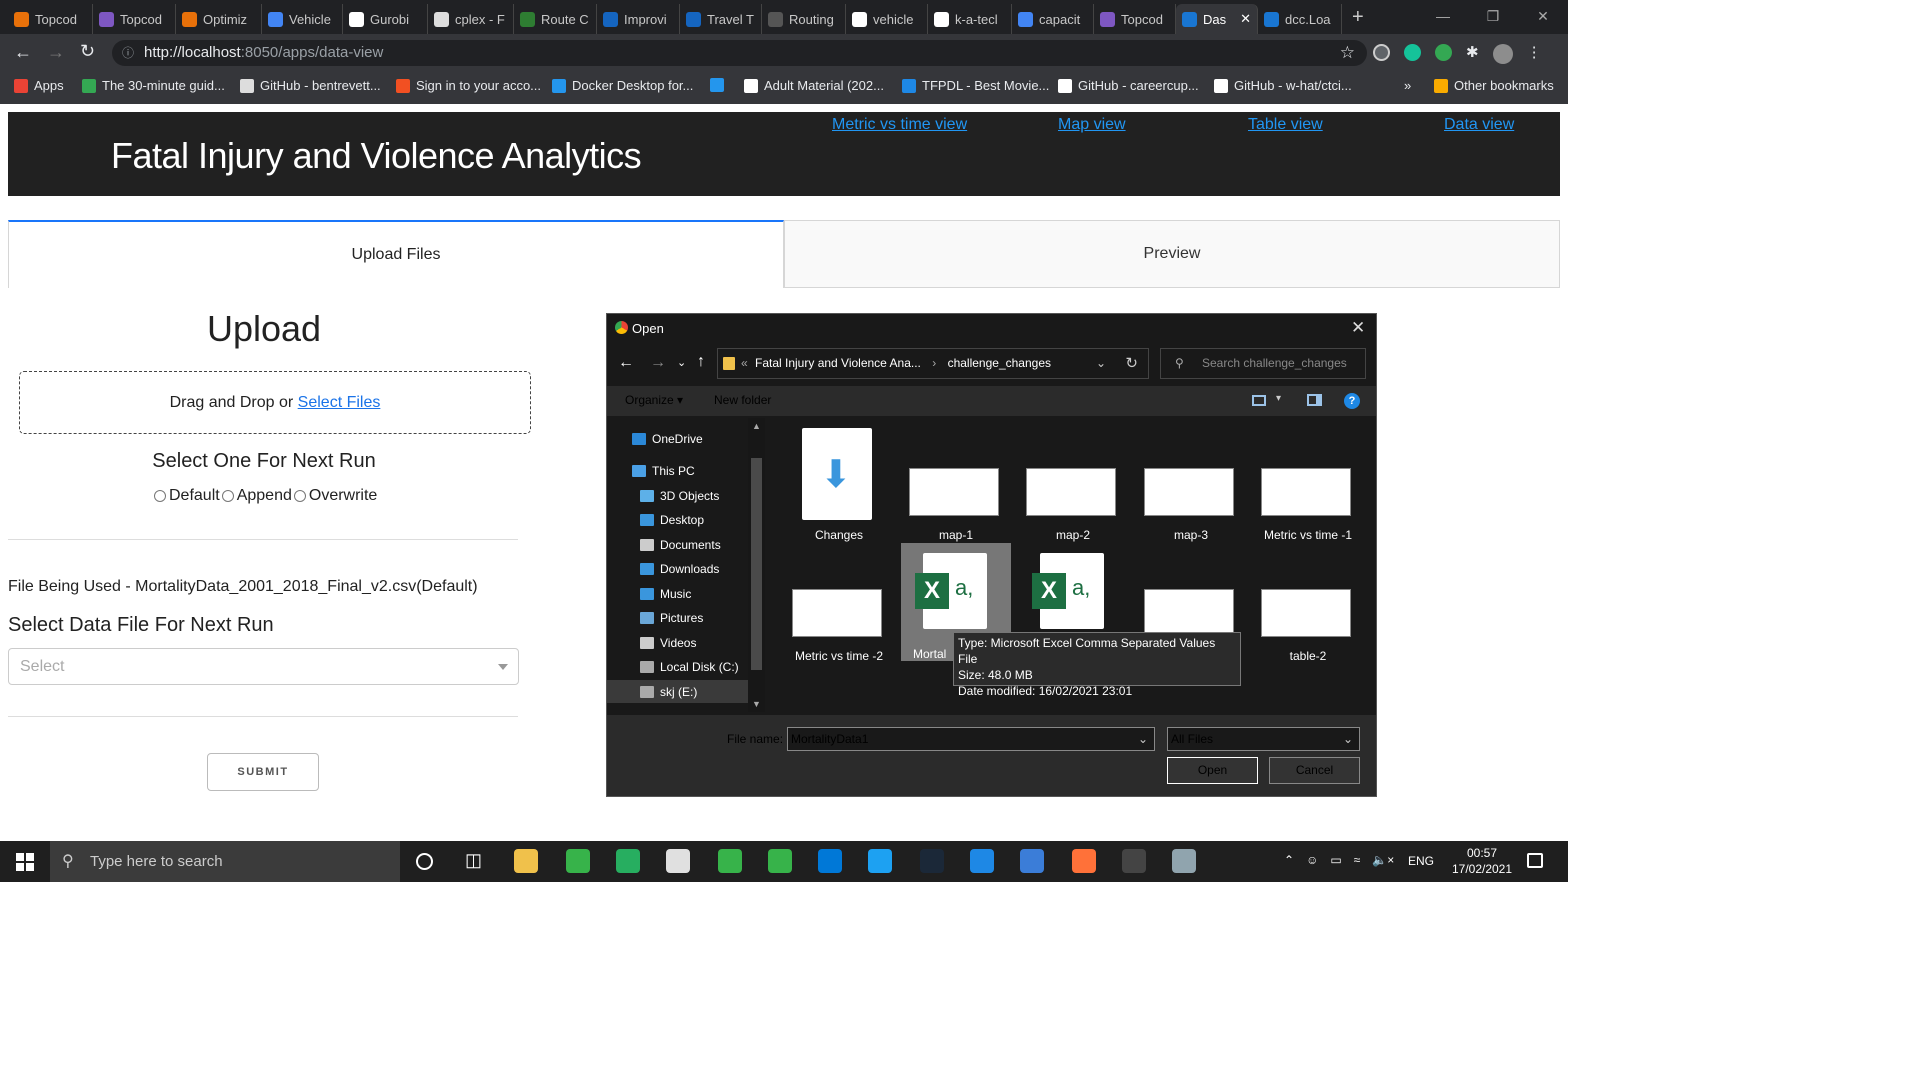  Describe the element at coordinates (756, 426) in the screenshot. I see `scroll-up-icon: ▲` at that location.